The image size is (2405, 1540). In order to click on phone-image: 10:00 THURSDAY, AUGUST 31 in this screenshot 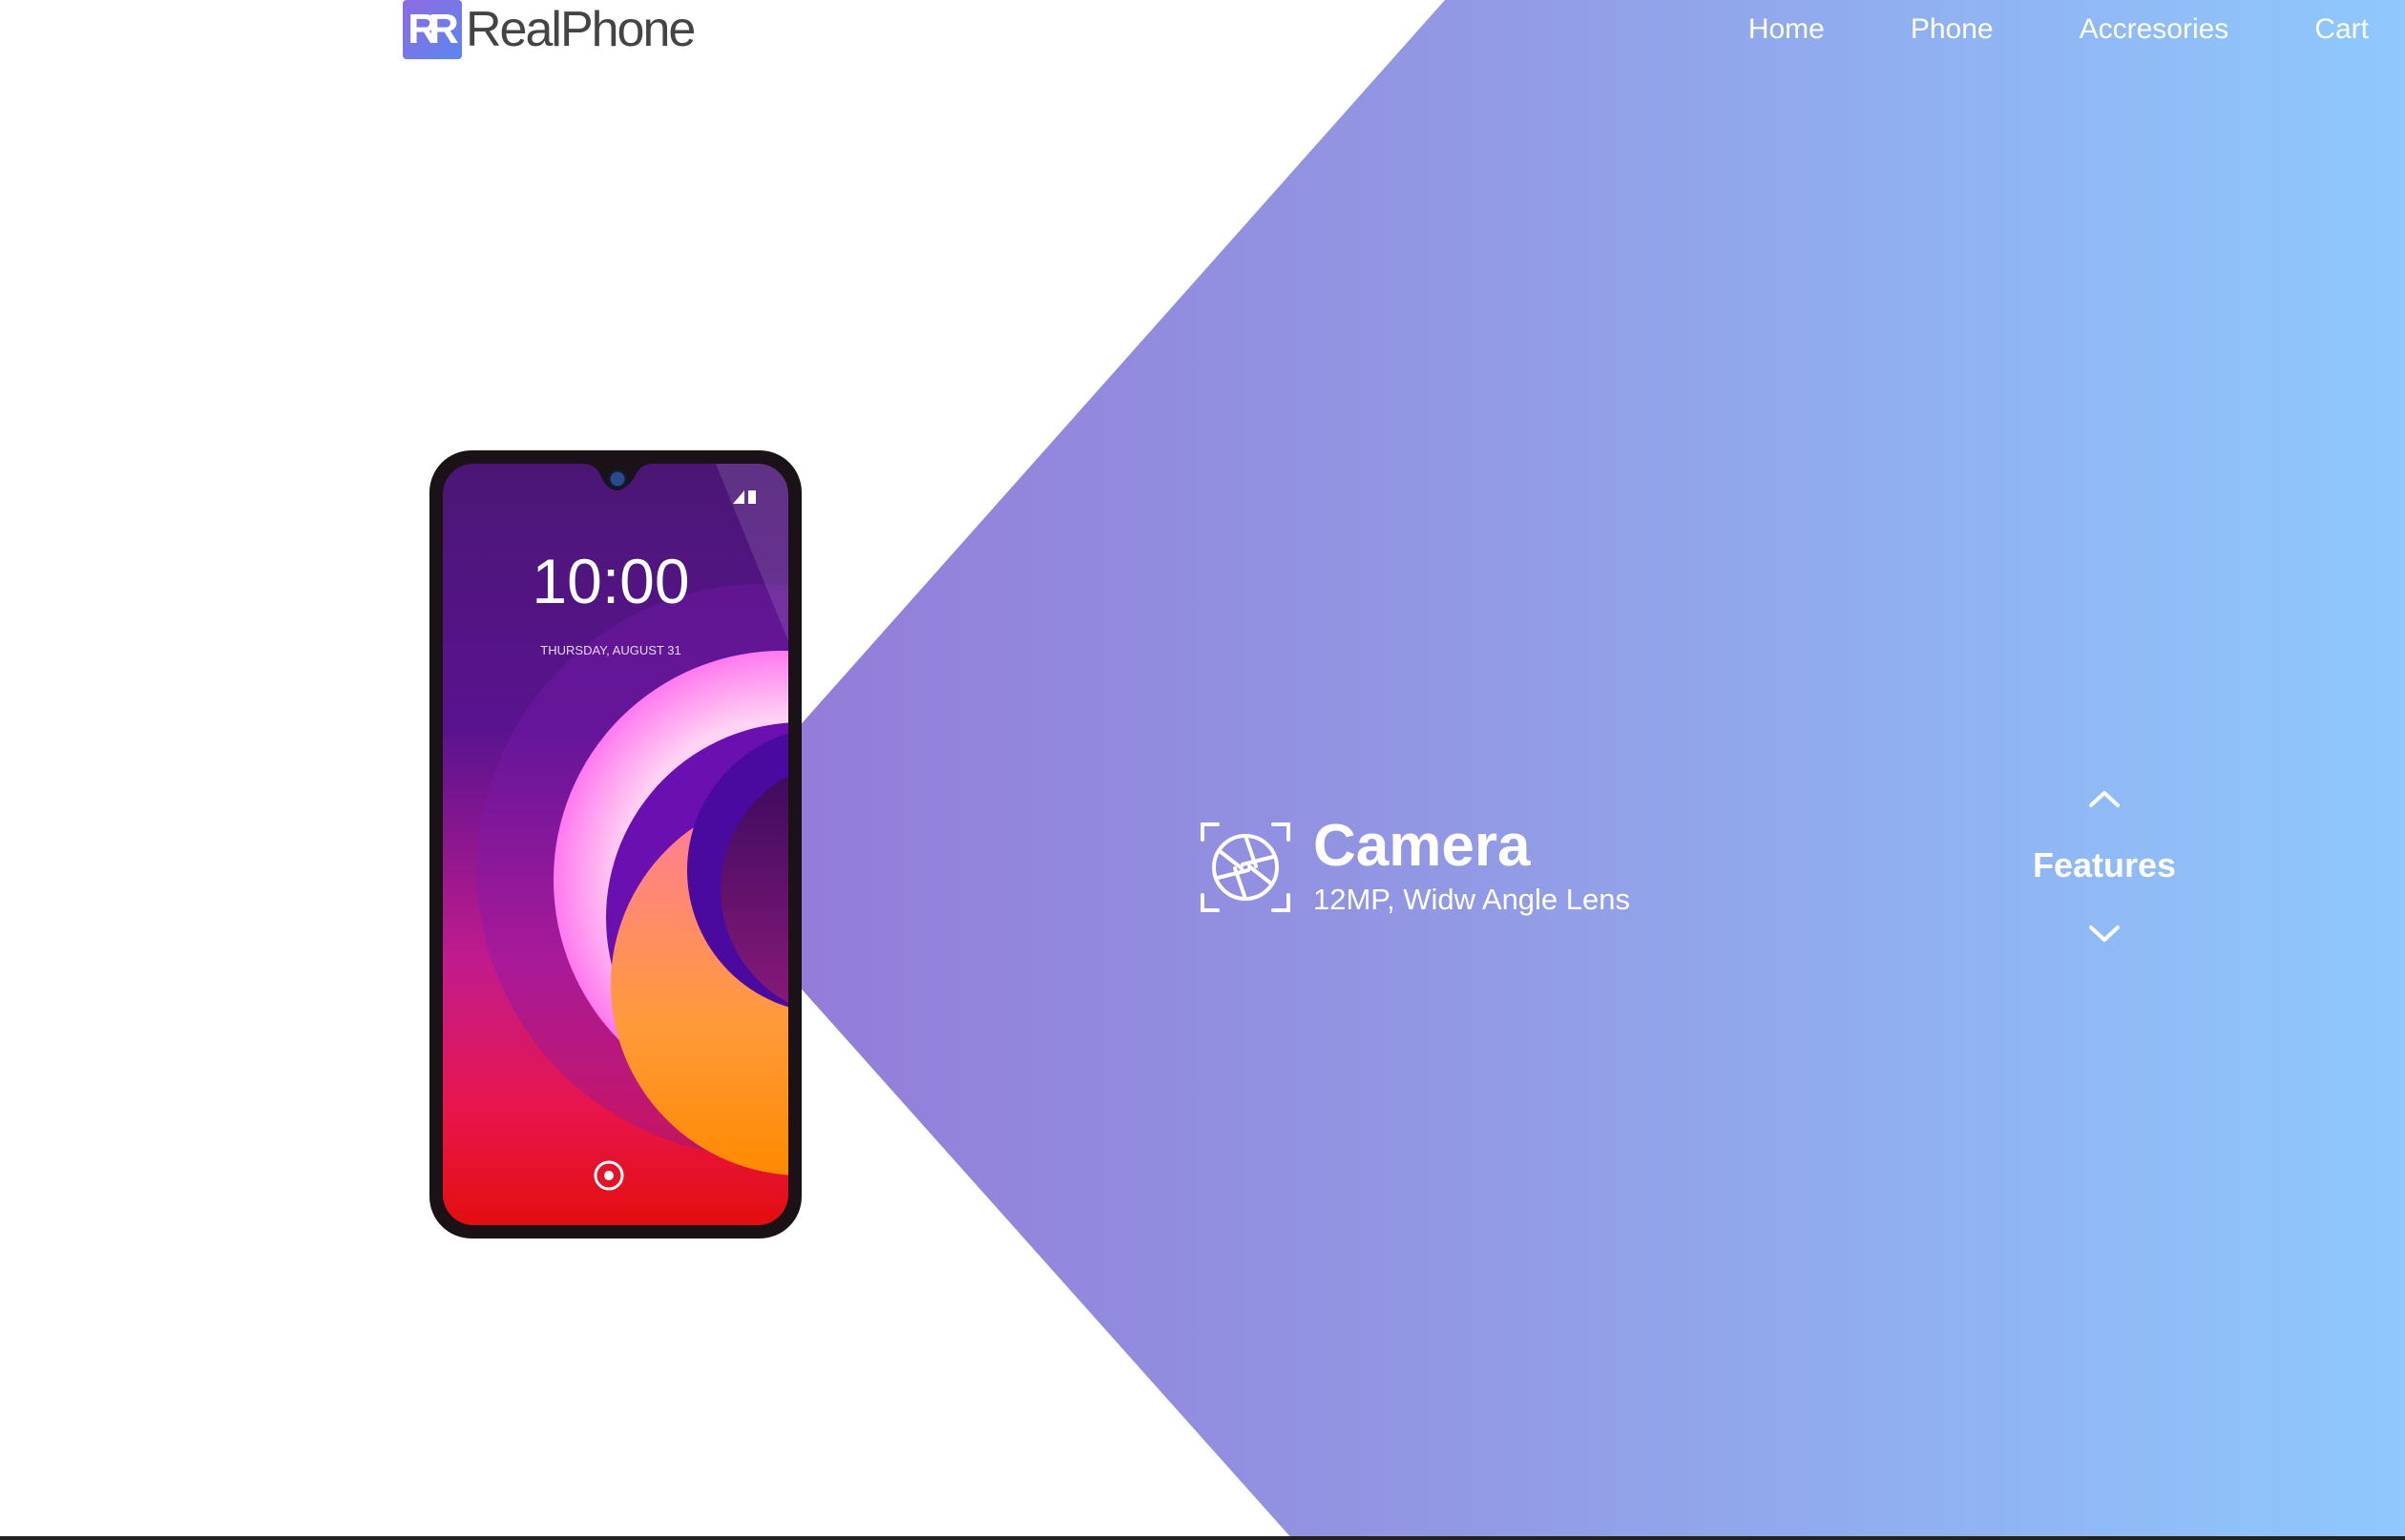, I will do `click(616, 844)`.